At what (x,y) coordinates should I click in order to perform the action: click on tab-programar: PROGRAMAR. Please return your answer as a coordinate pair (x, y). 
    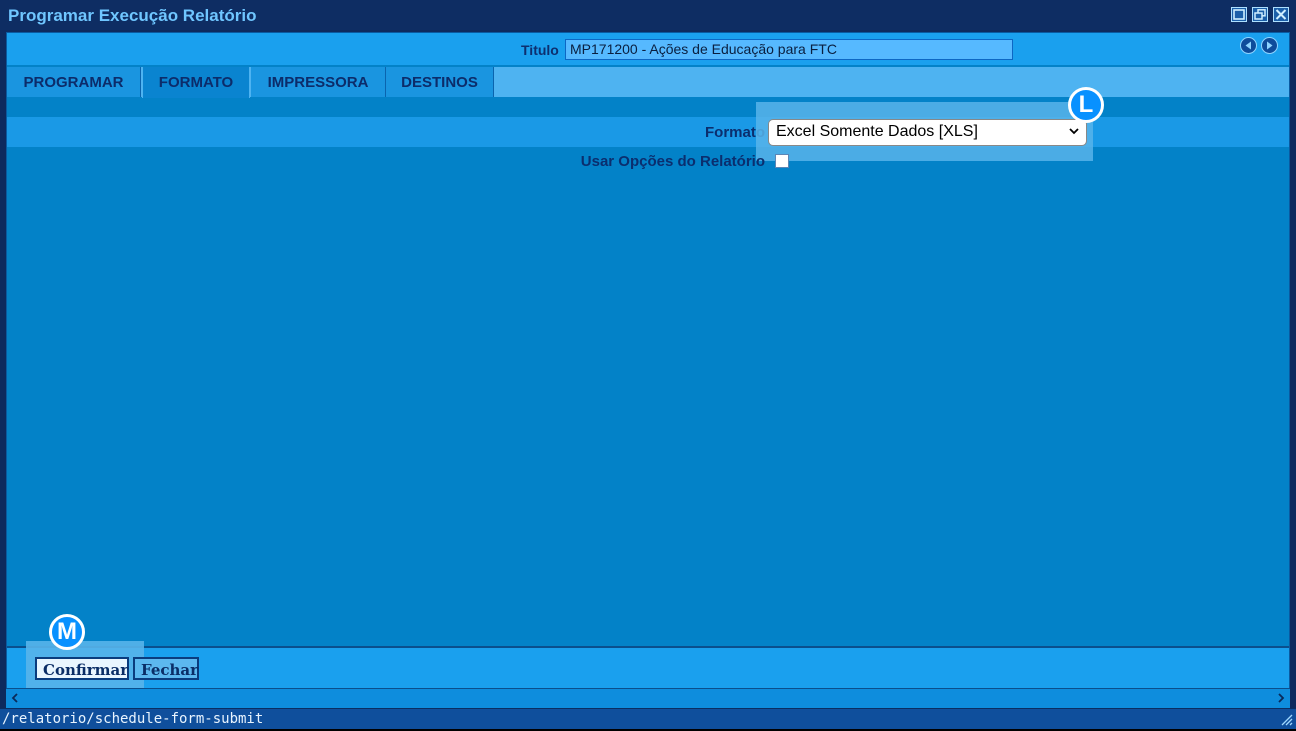
    Looking at the image, I should click on (74, 82).